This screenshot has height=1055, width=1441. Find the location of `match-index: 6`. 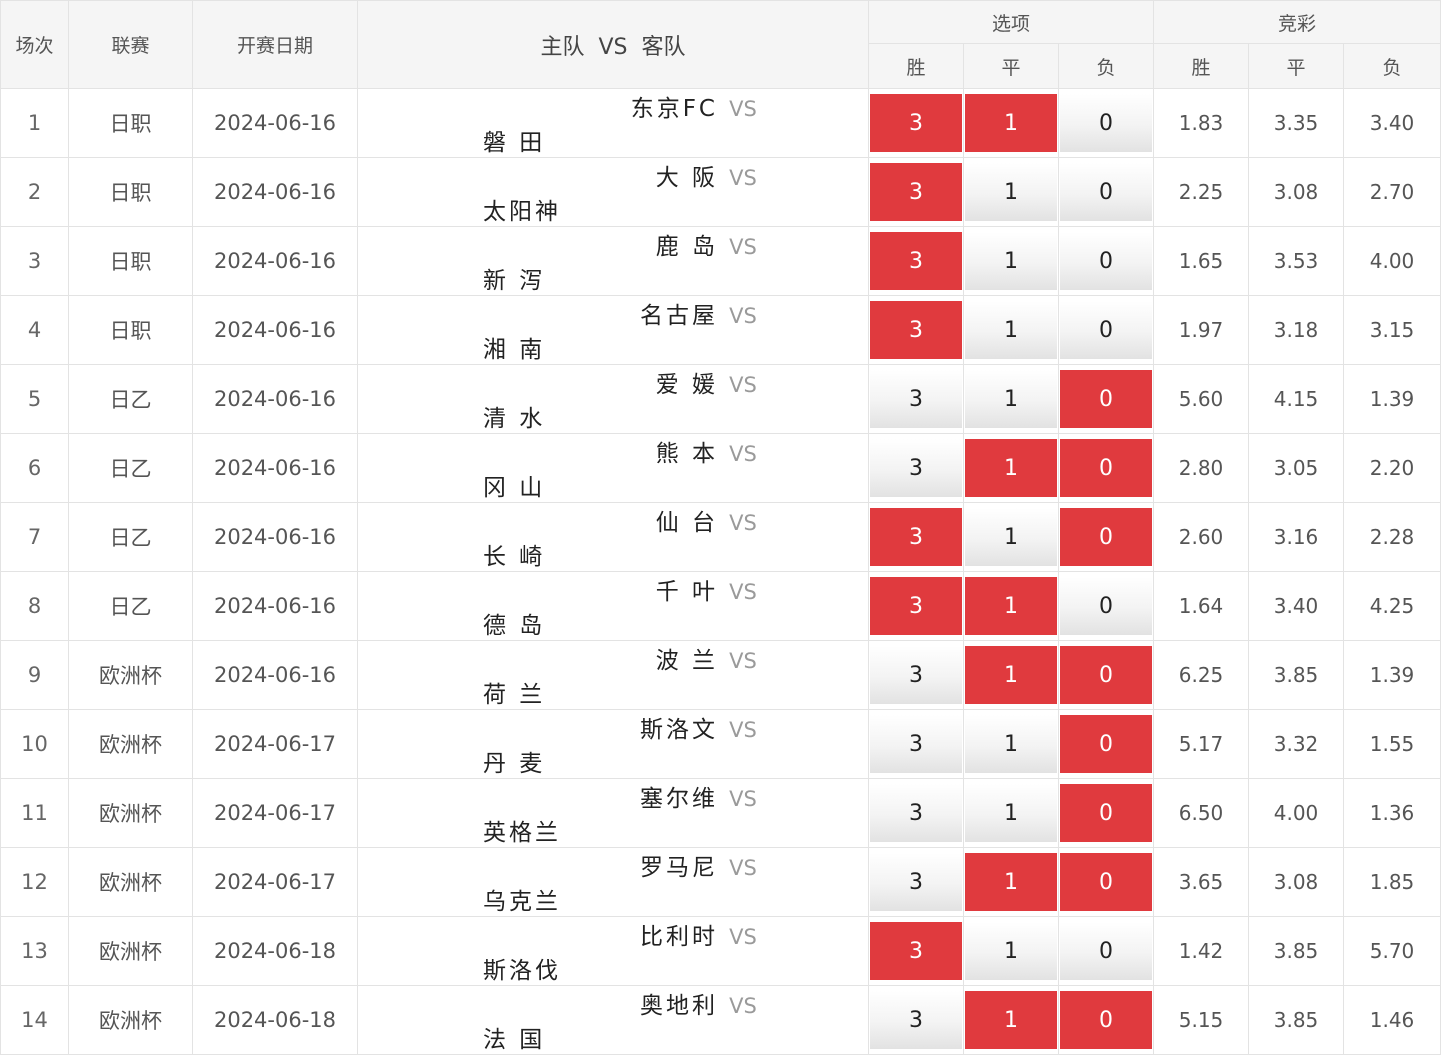

match-index: 6 is located at coordinates (34, 468).